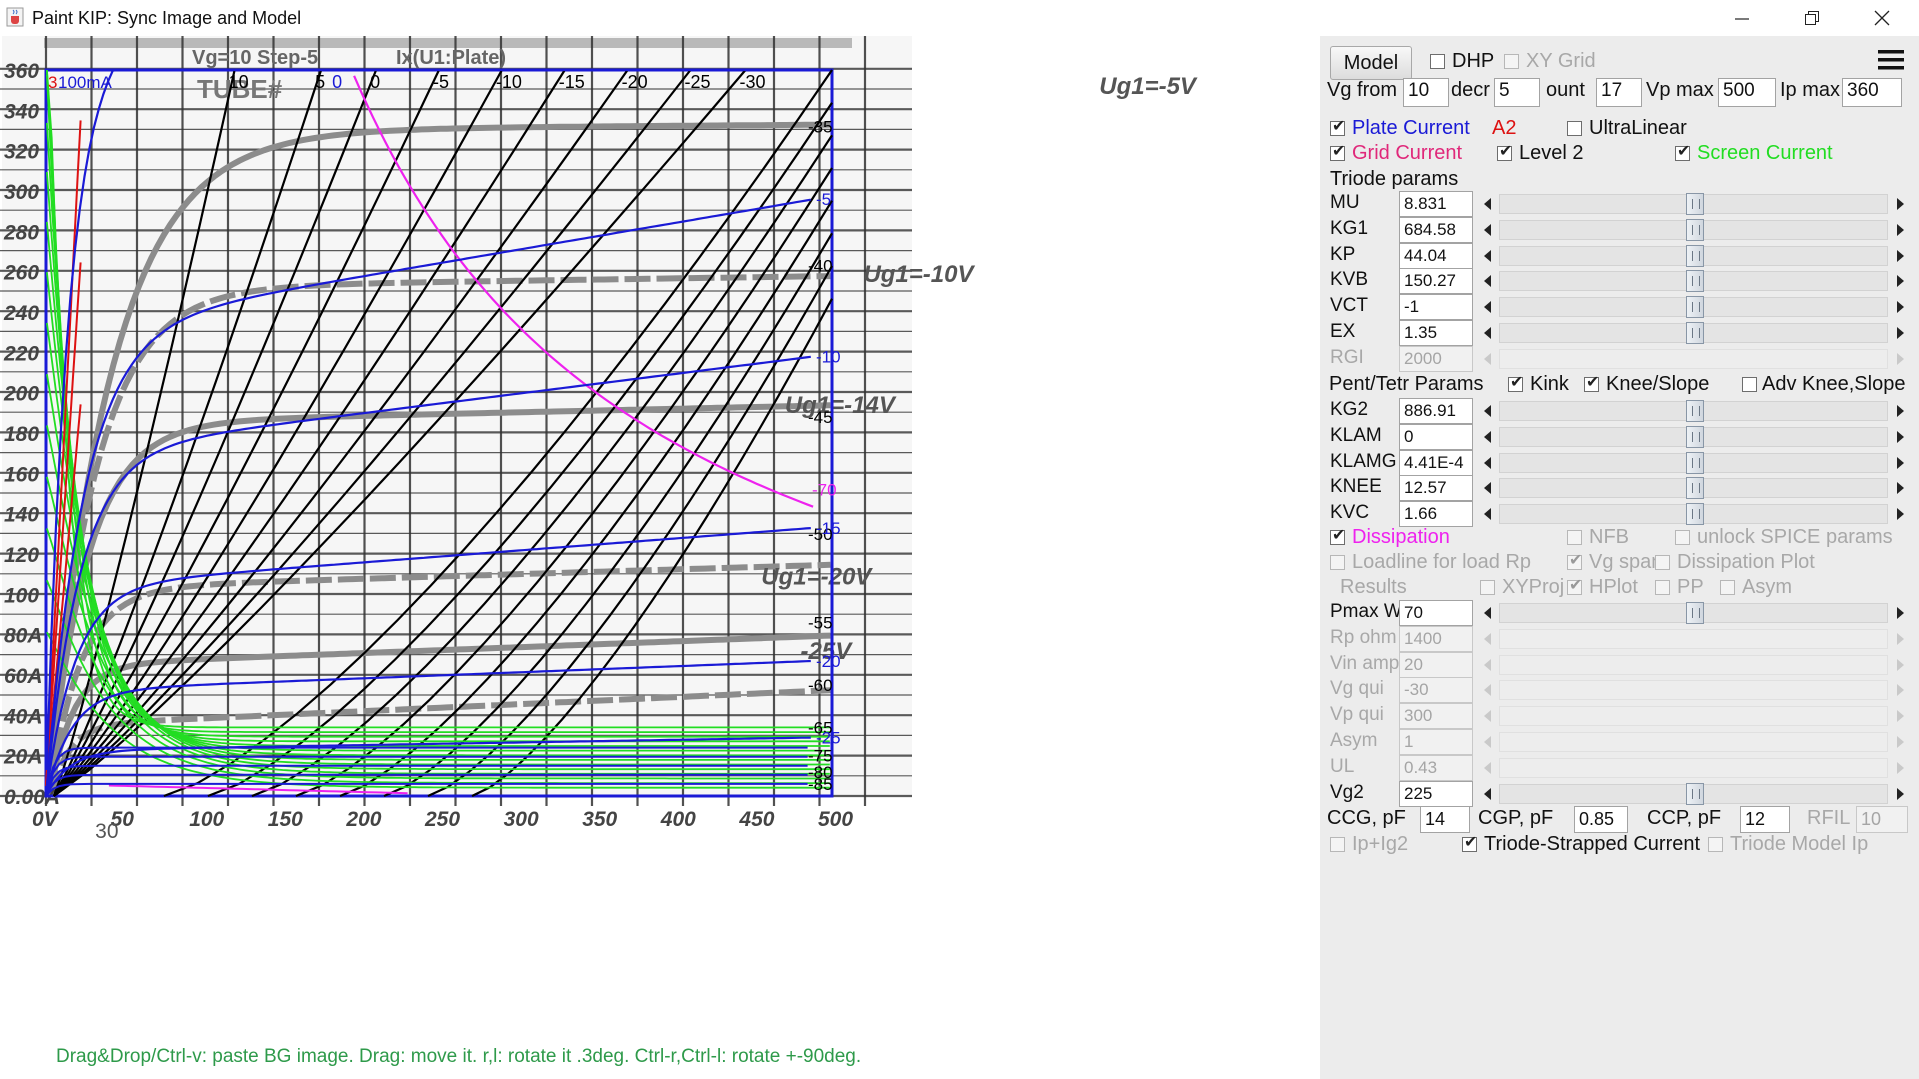  I want to click on minimize-button, so click(1742, 18).